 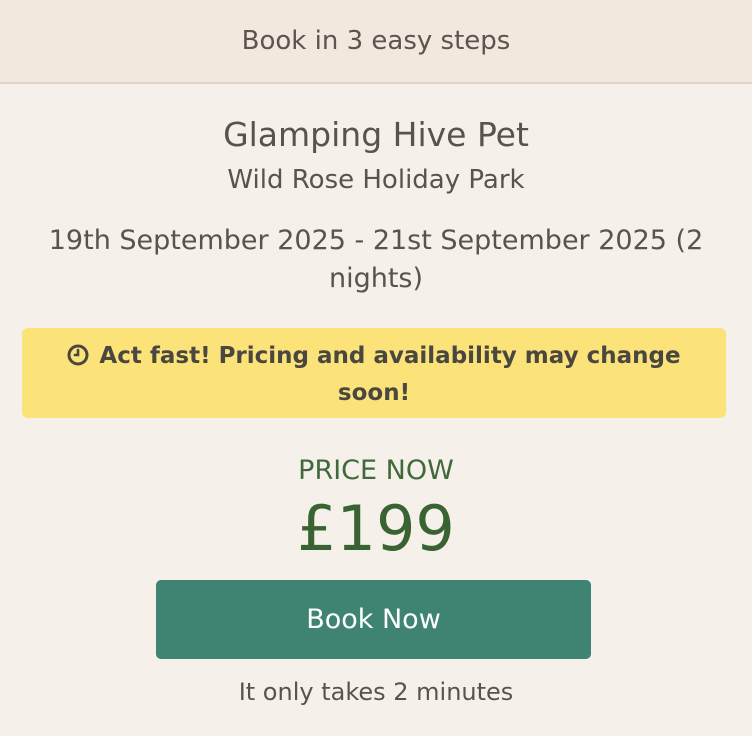 I want to click on book-now-label: Book Now, so click(x=373, y=619).